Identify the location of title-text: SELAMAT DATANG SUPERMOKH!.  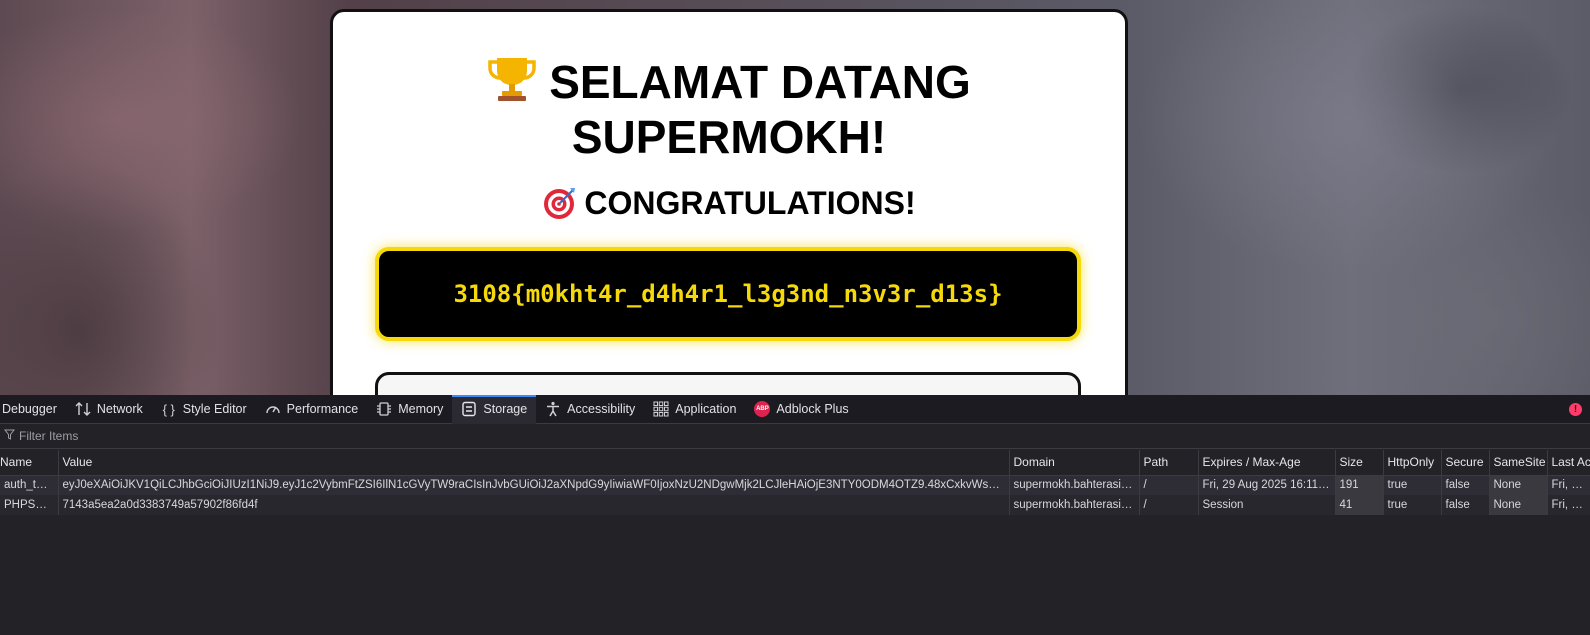
(760, 109).